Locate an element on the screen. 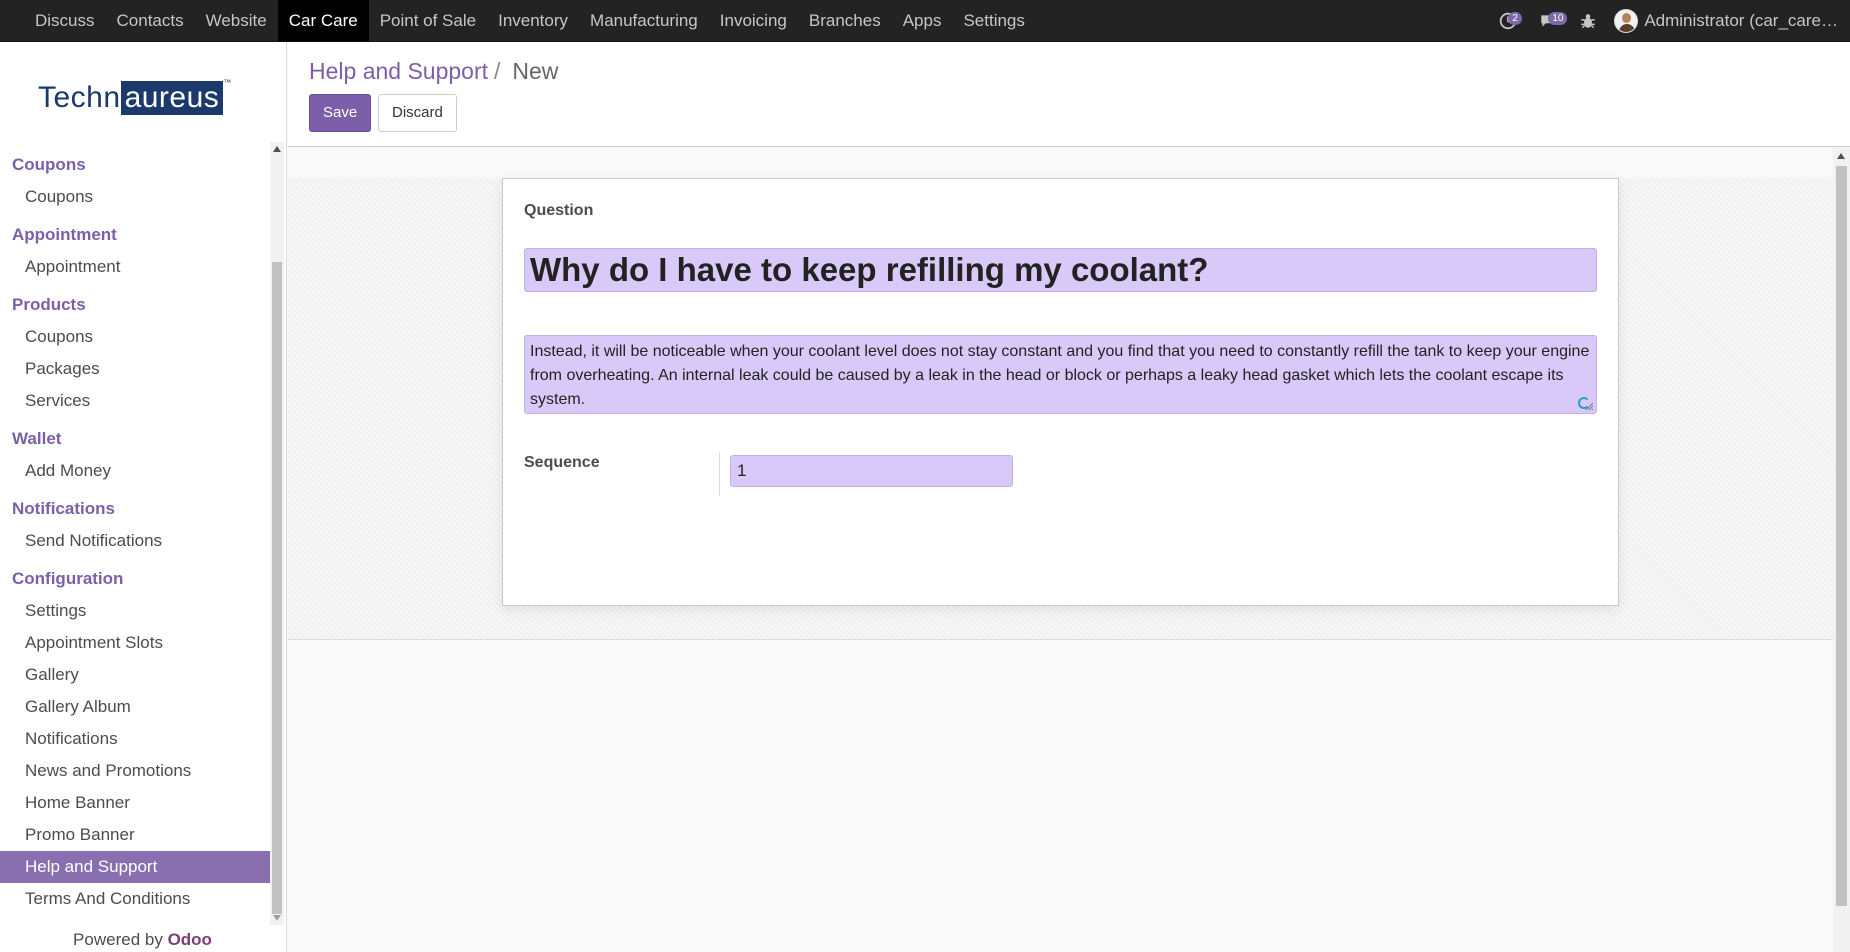 Image resolution: width=1850 pixels, height=952 pixels. avatar is located at coordinates (1626, 20).